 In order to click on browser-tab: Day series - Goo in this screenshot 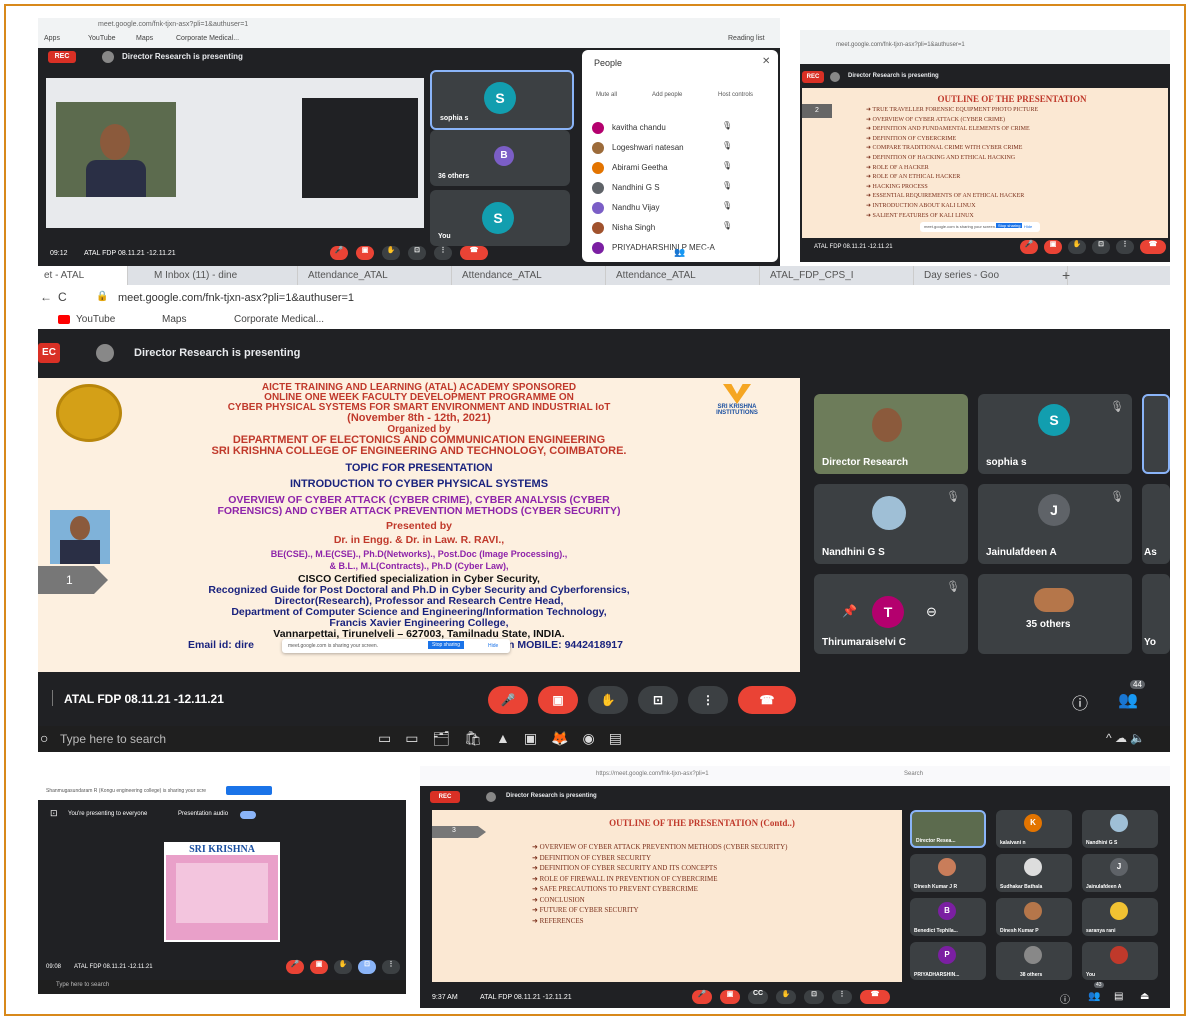, I will do `click(993, 275)`.